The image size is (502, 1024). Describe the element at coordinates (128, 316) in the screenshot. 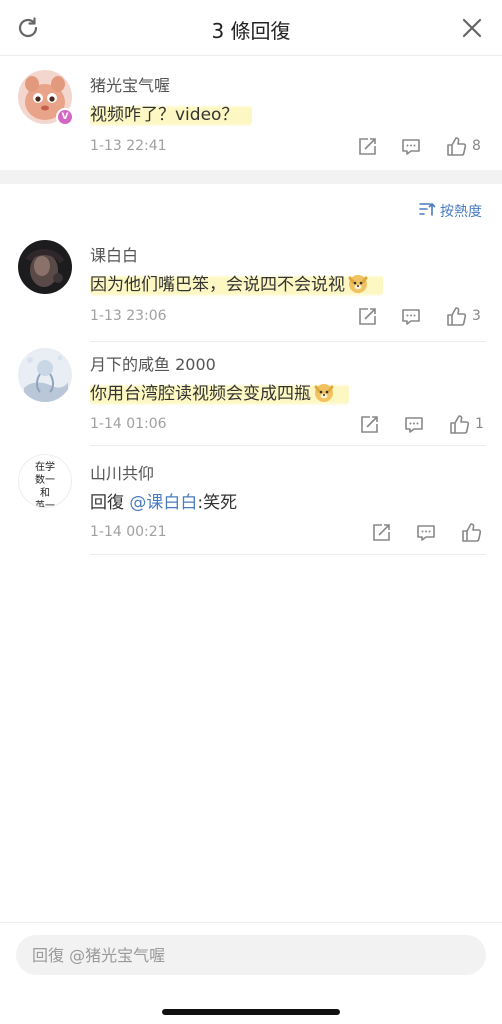

I see `comment-time: 1-13 23:06` at that location.